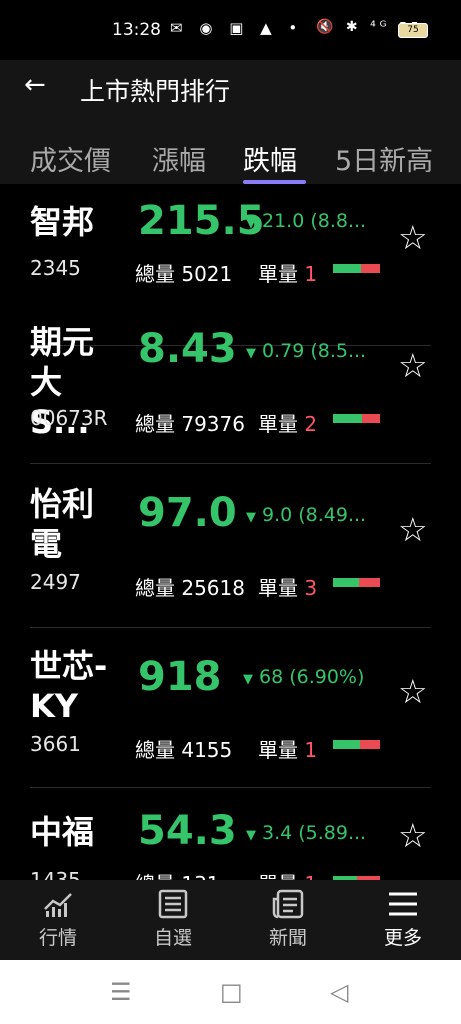 The image size is (461, 1024). What do you see at coordinates (136, 30) in the screenshot?
I see `status-time: 13:28` at bounding box center [136, 30].